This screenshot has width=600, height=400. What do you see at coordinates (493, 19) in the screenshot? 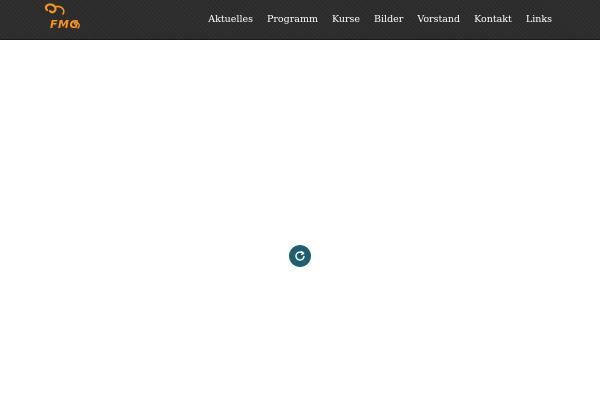
I see `nav-item-kontakt: Kontakt` at bounding box center [493, 19].